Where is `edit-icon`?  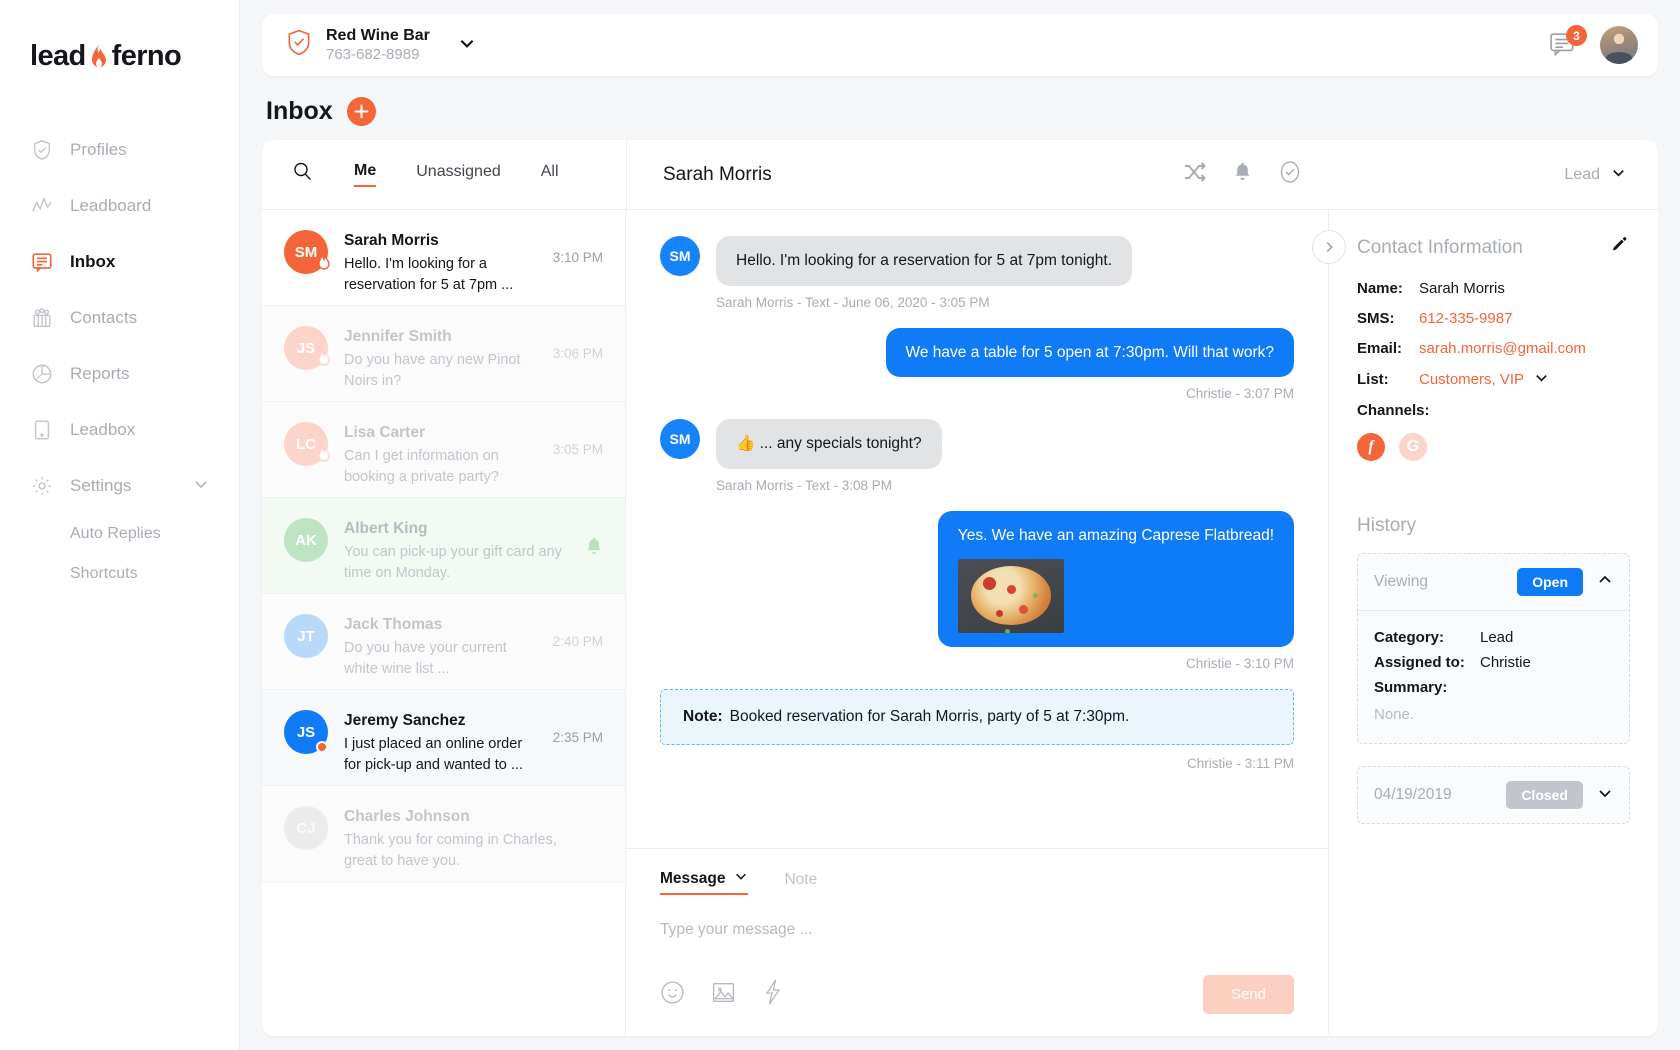 edit-icon is located at coordinates (1620, 248).